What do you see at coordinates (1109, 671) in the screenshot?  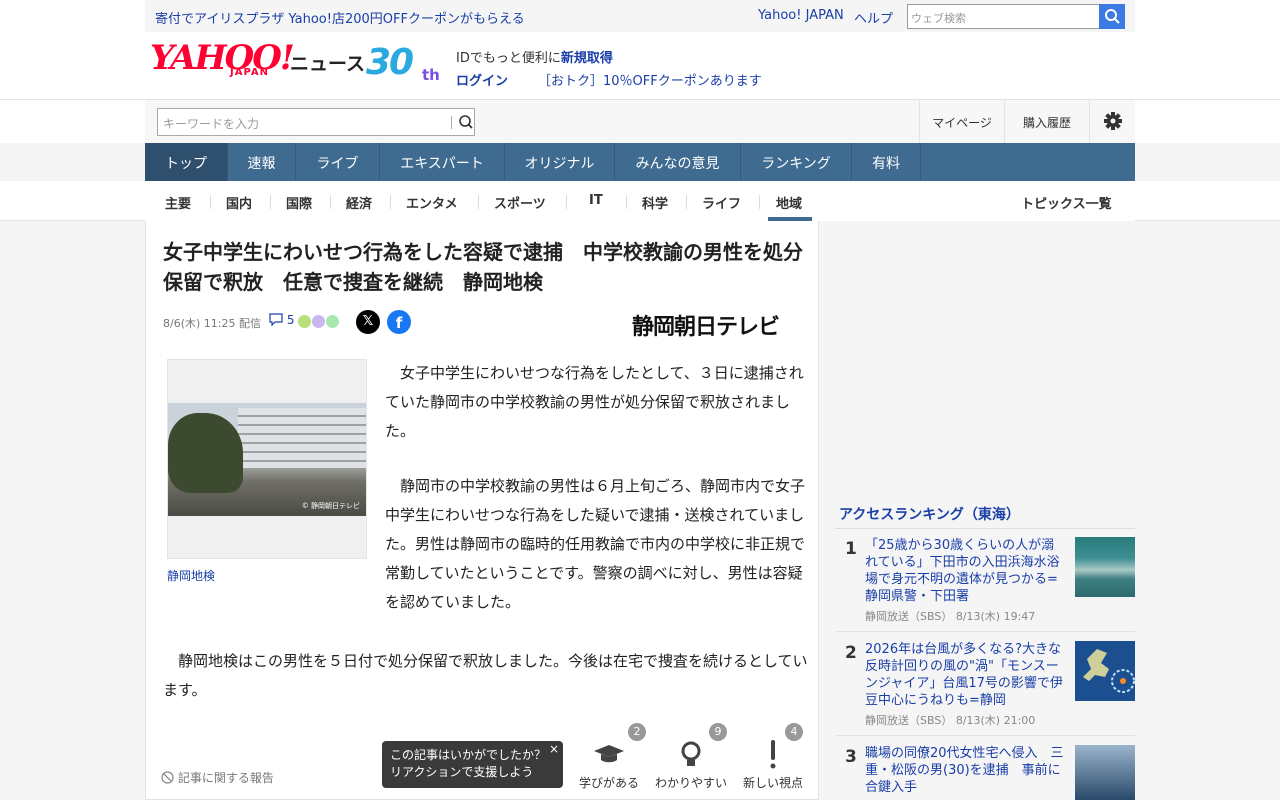 I see `weather-map-icon` at bounding box center [1109, 671].